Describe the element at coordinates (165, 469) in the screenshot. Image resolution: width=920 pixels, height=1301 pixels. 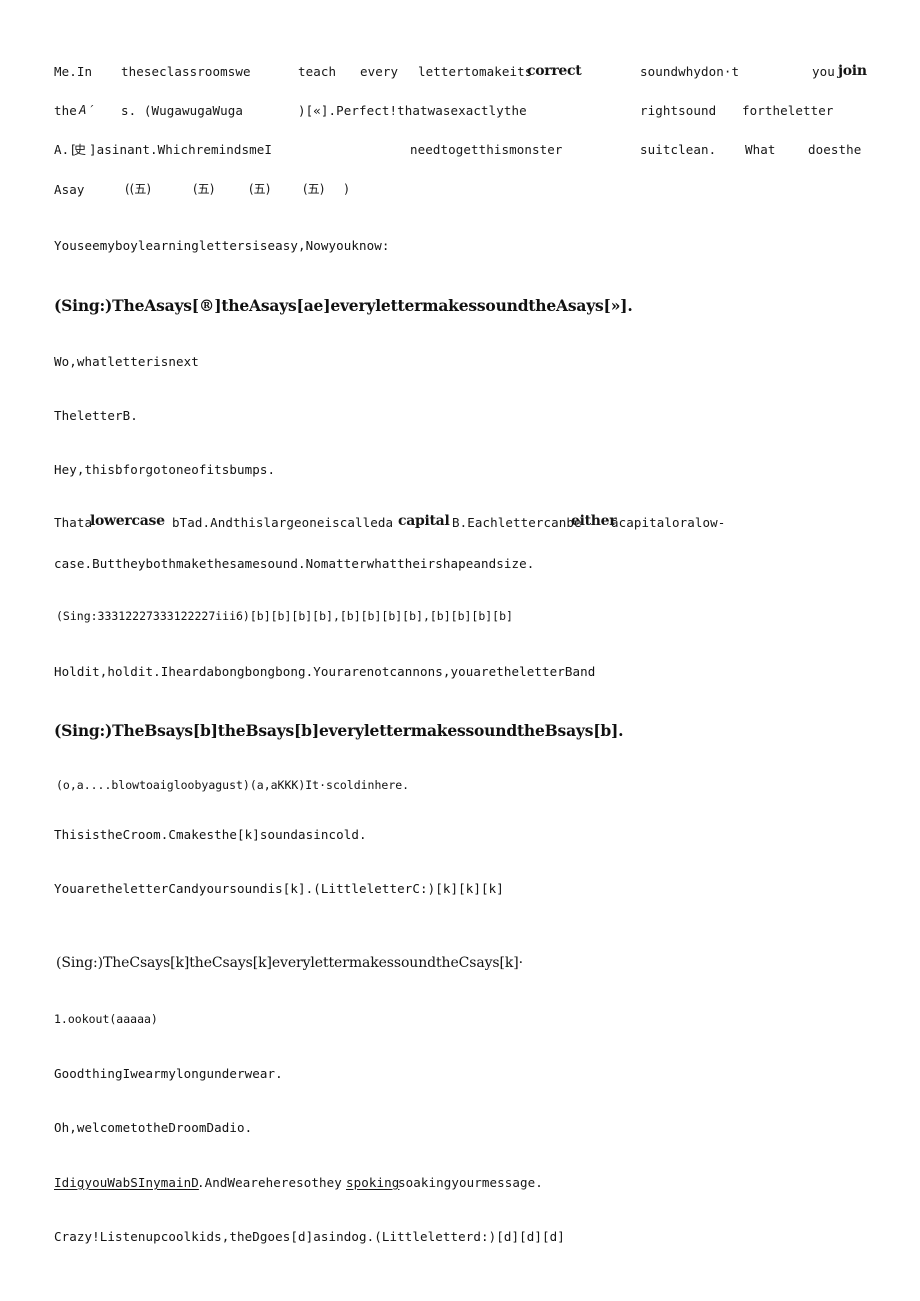
I see `paragraph-bumps: Hey,thisbforgotoneofitsbumps.` at that location.